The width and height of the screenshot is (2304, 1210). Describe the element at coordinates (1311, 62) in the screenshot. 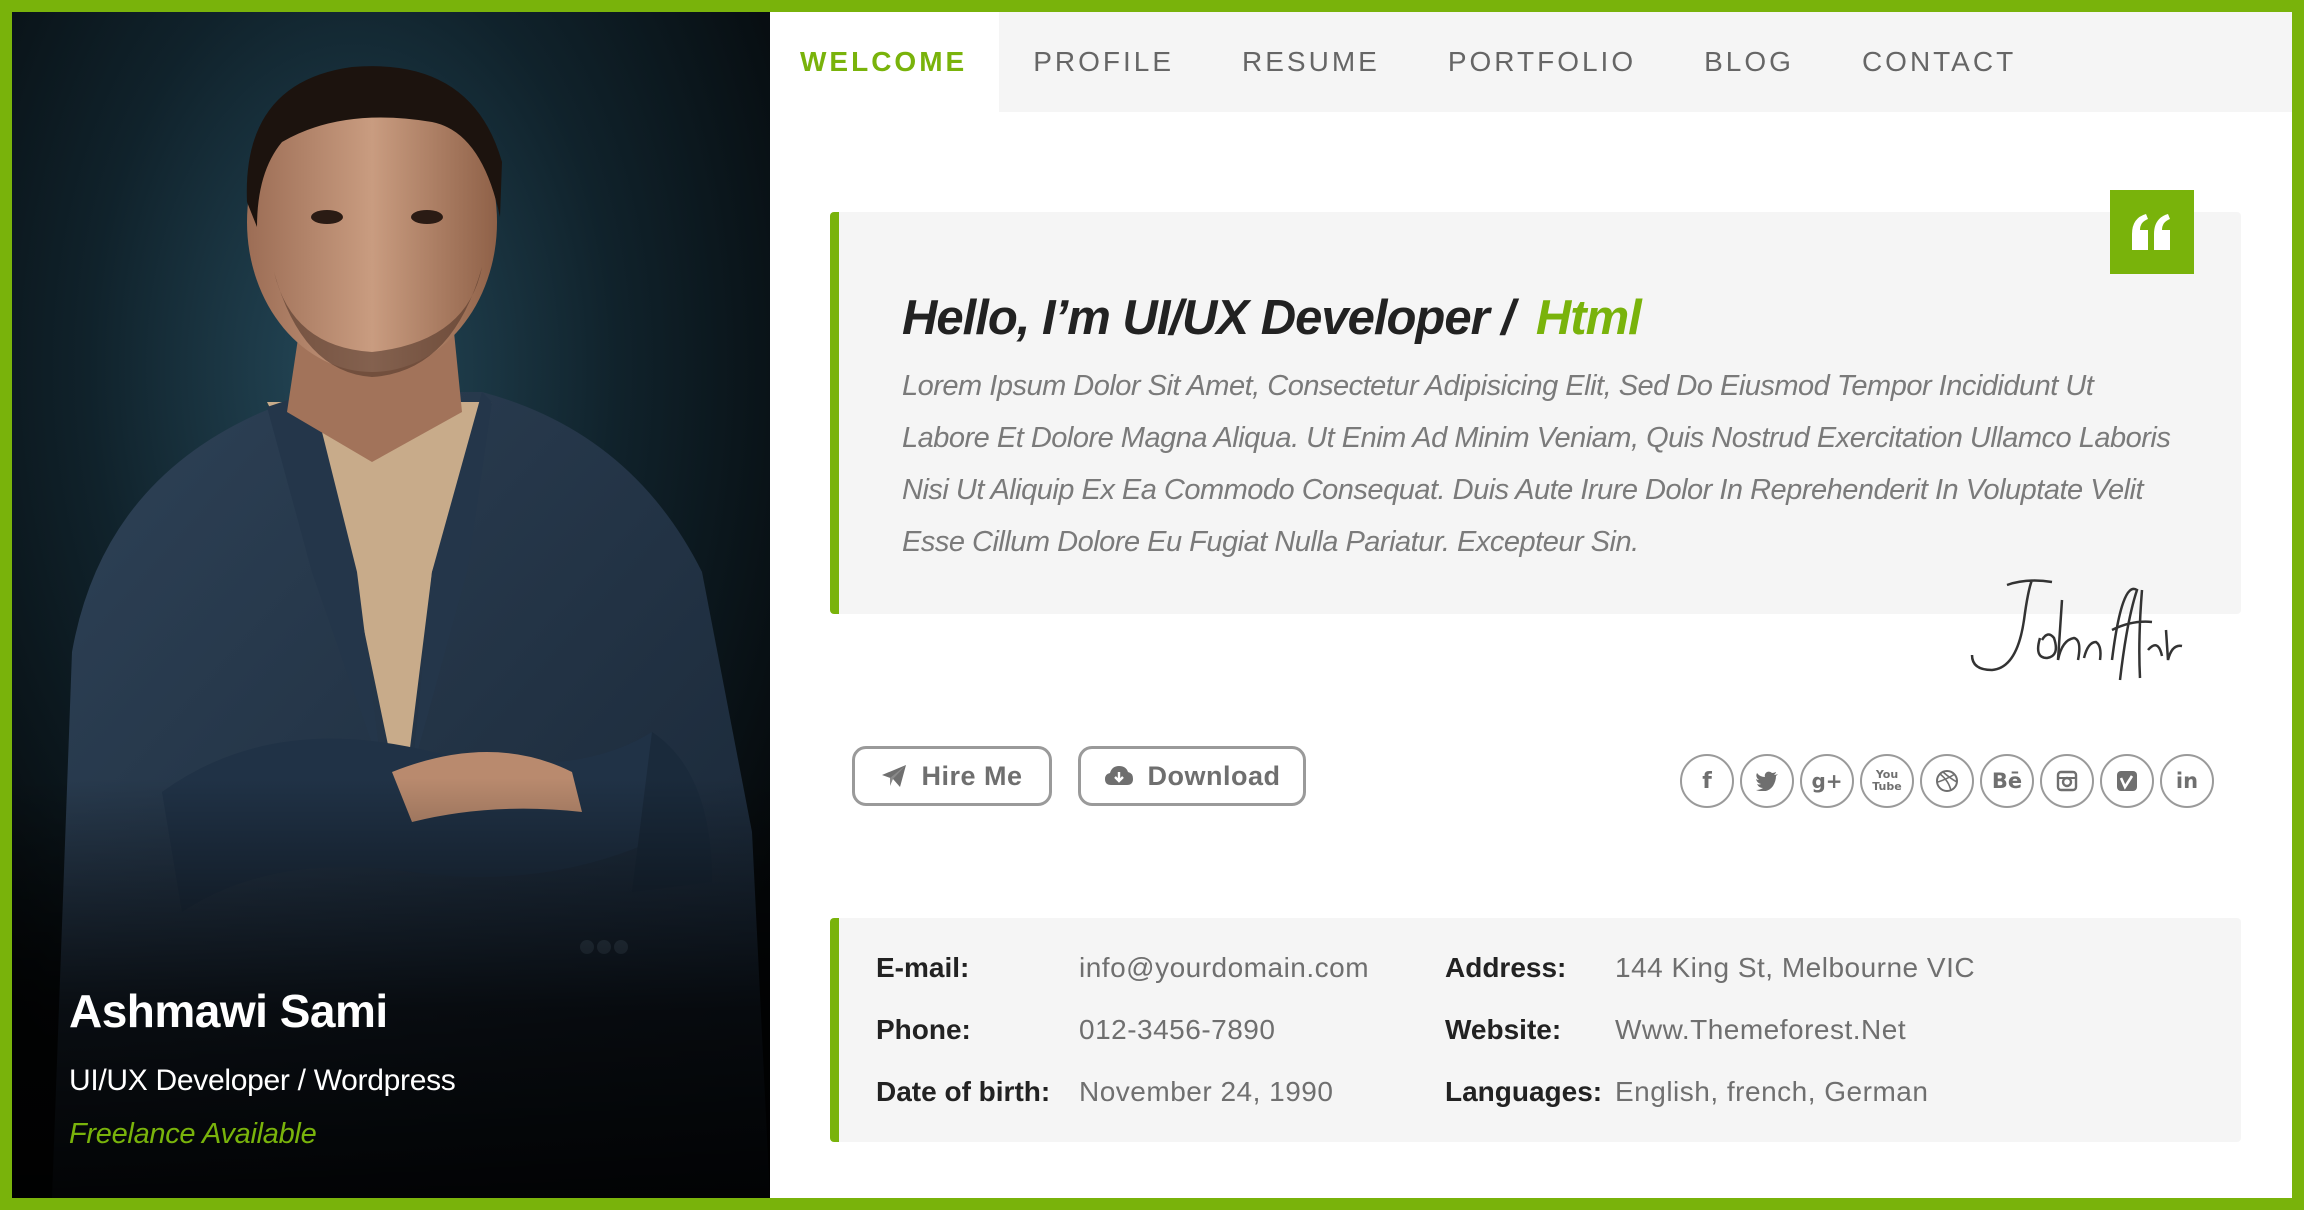

I see `nav-resume: RESUME` at that location.